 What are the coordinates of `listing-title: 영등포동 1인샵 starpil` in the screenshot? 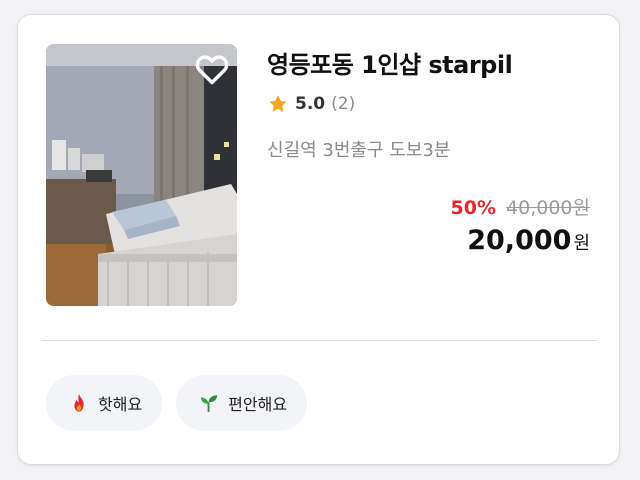 It's located at (390, 62).